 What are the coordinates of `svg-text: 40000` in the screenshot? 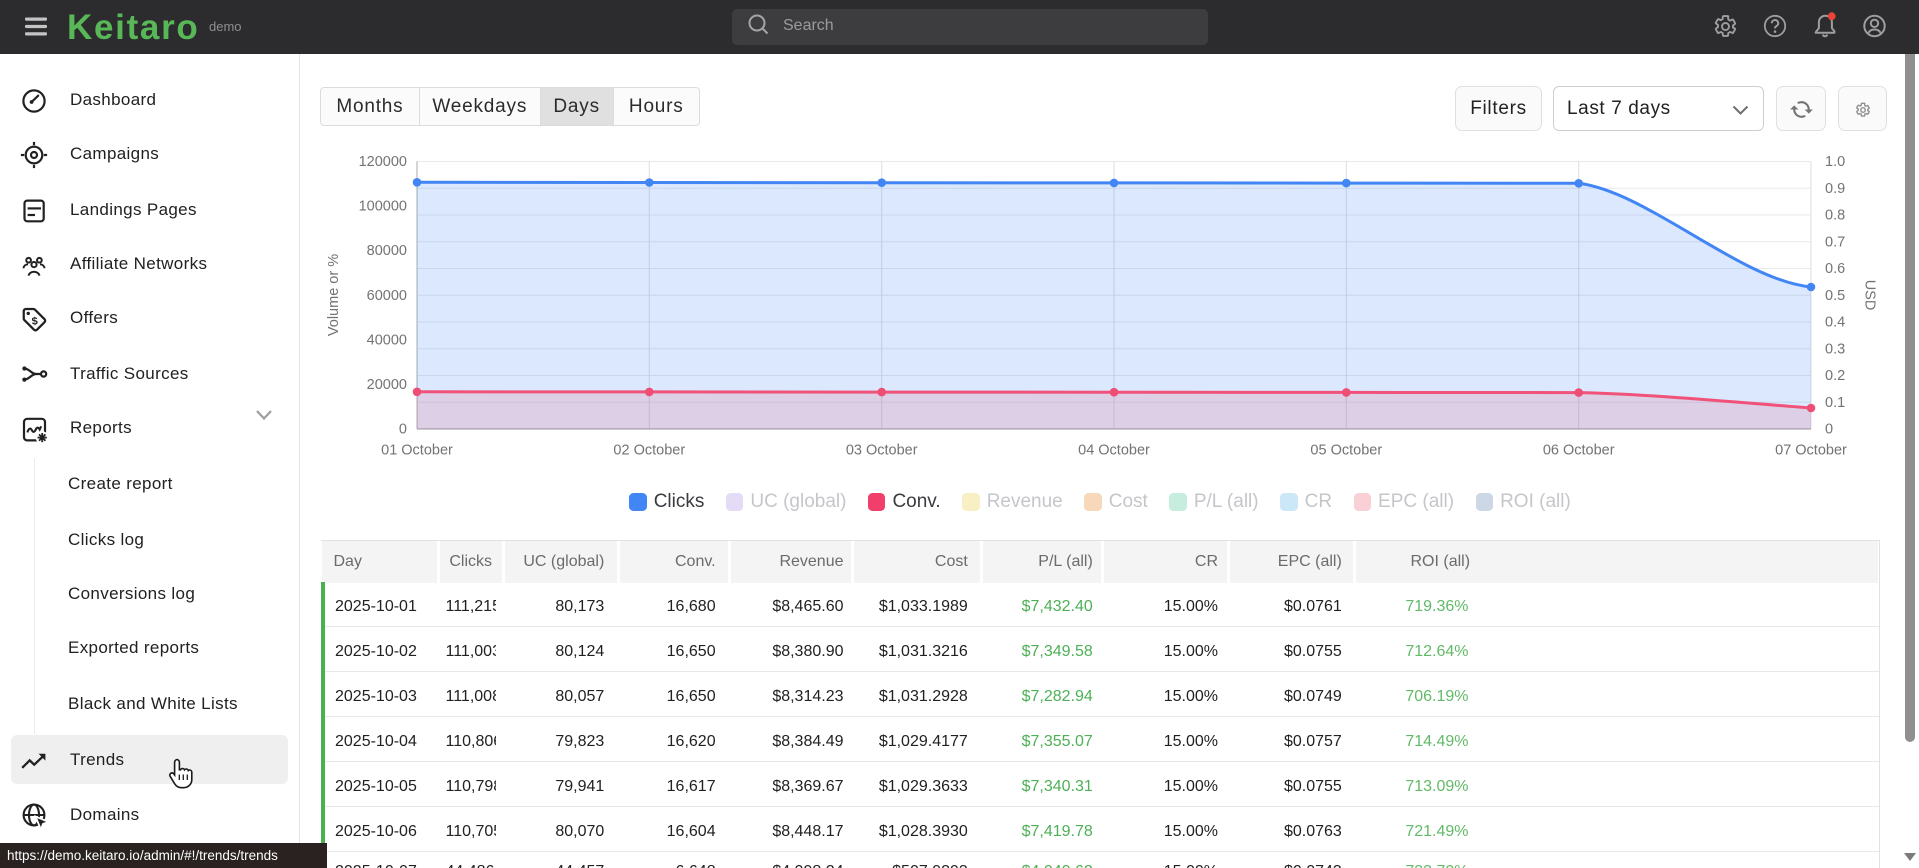 It's located at (387, 340).